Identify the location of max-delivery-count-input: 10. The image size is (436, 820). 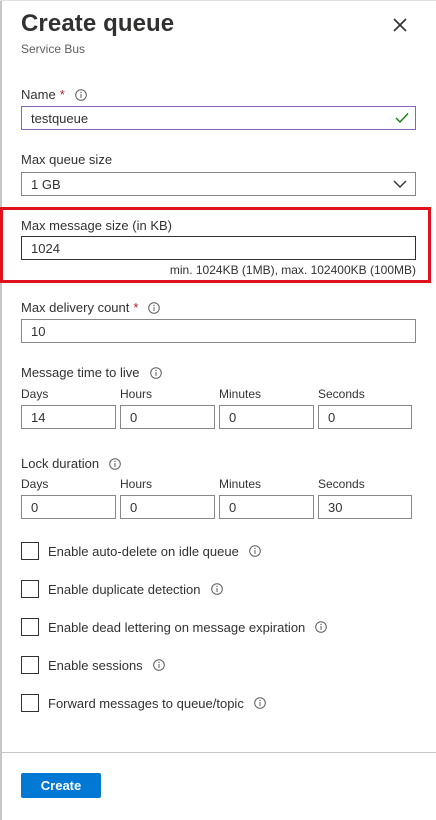
(218, 331).